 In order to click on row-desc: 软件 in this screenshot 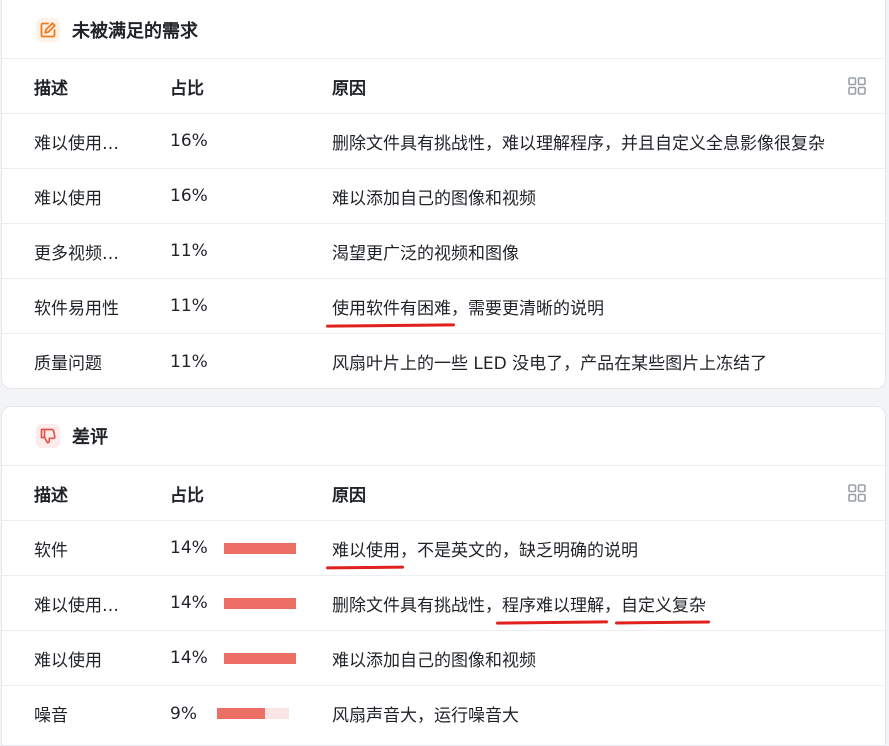, I will do `click(51, 550)`.